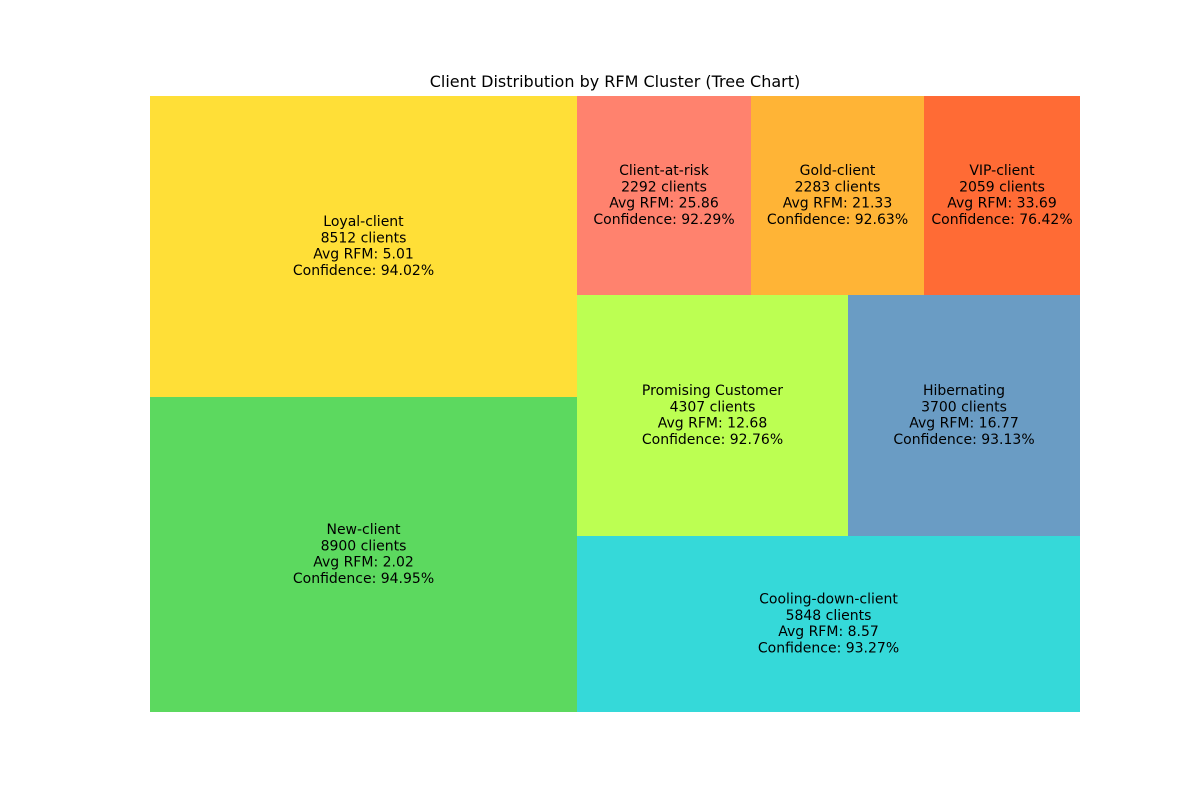 This screenshot has width=1200, height=800. I want to click on treemap-label-rfm: Avg RFM: 5.01, so click(363, 255).